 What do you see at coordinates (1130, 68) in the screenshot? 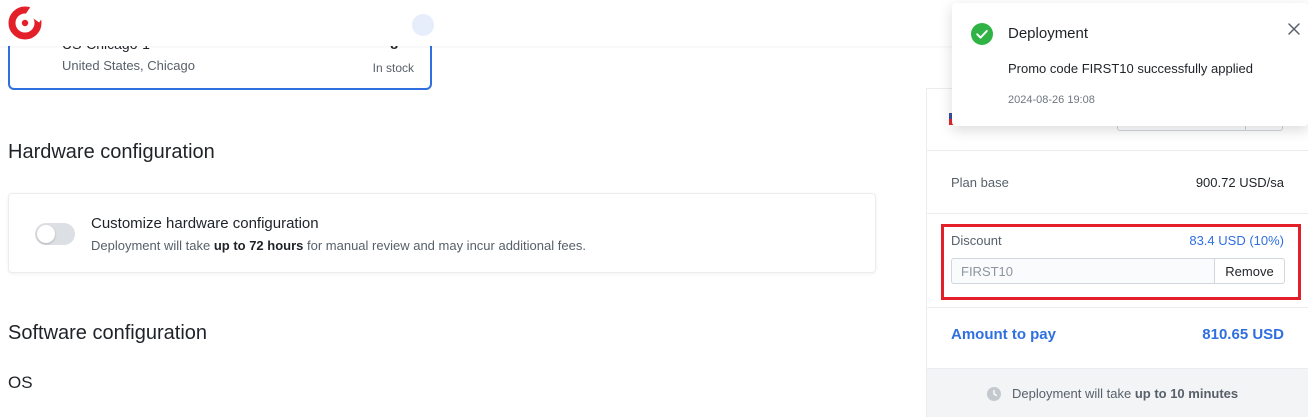
I see `toast-message: Promo code FIRST10 successfully applied` at bounding box center [1130, 68].